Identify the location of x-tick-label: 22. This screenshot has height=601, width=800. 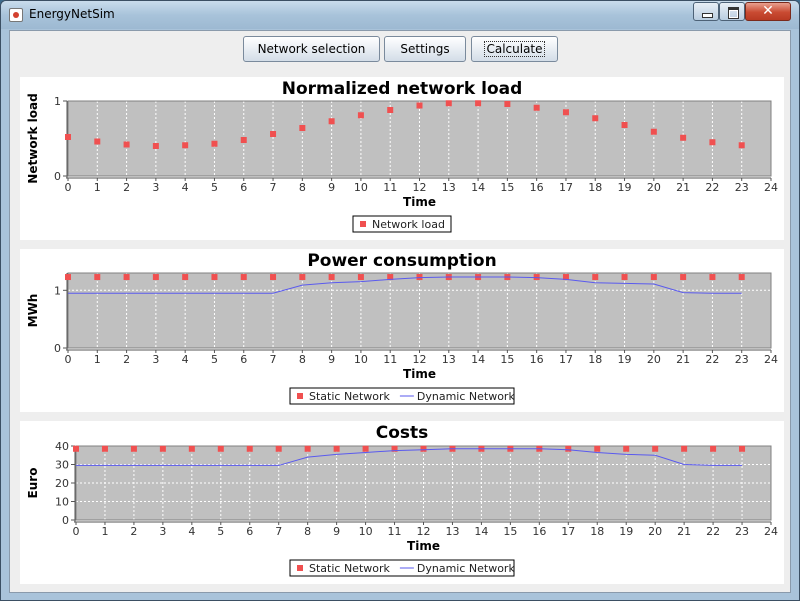
(712, 359).